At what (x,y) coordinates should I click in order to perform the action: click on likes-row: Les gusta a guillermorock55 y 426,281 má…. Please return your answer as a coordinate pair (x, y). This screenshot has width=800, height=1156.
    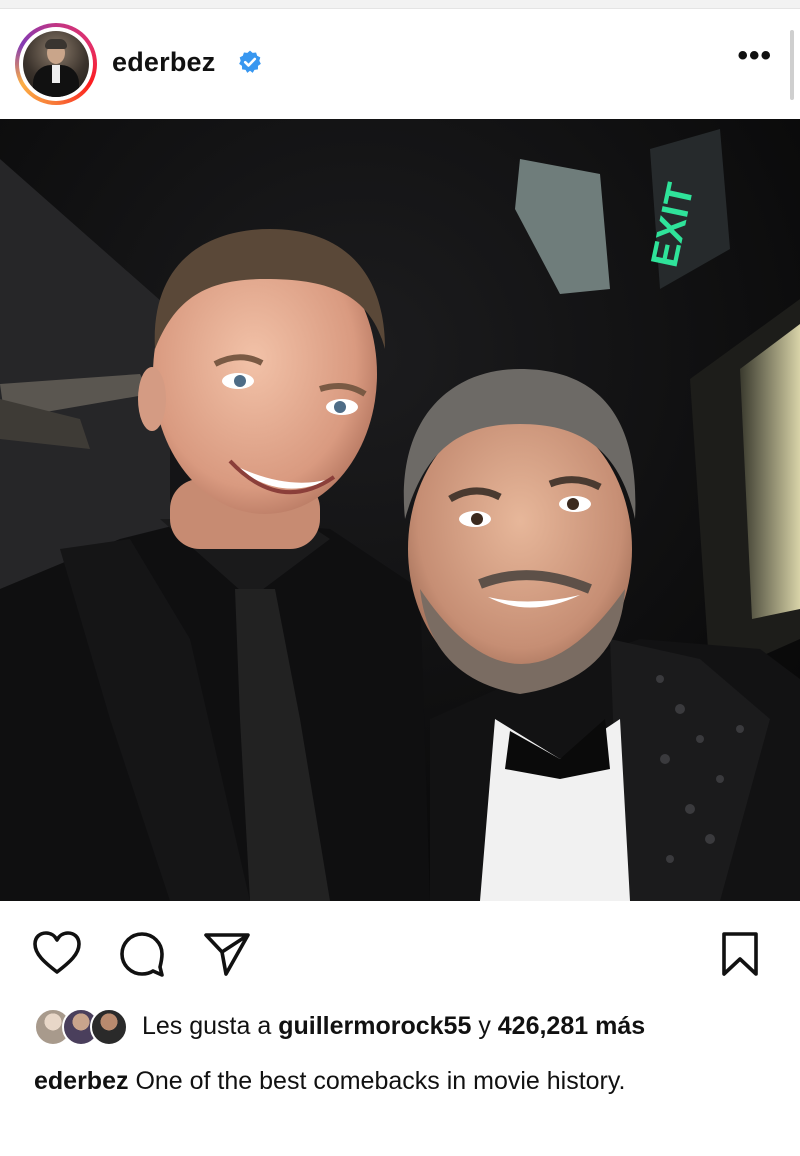
    Looking at the image, I should click on (400, 1027).